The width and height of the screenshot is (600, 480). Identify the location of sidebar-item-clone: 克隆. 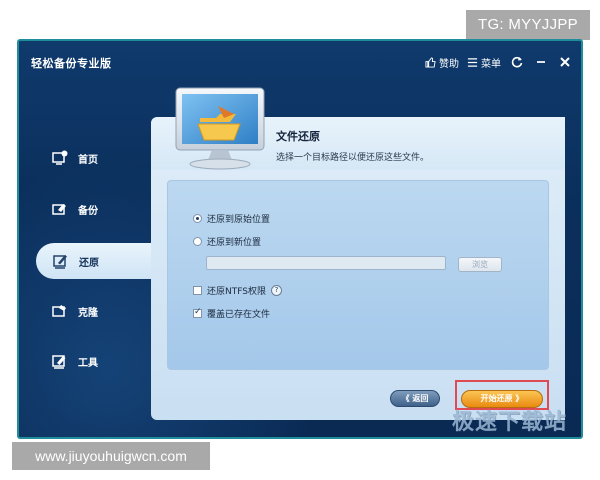
(87, 311).